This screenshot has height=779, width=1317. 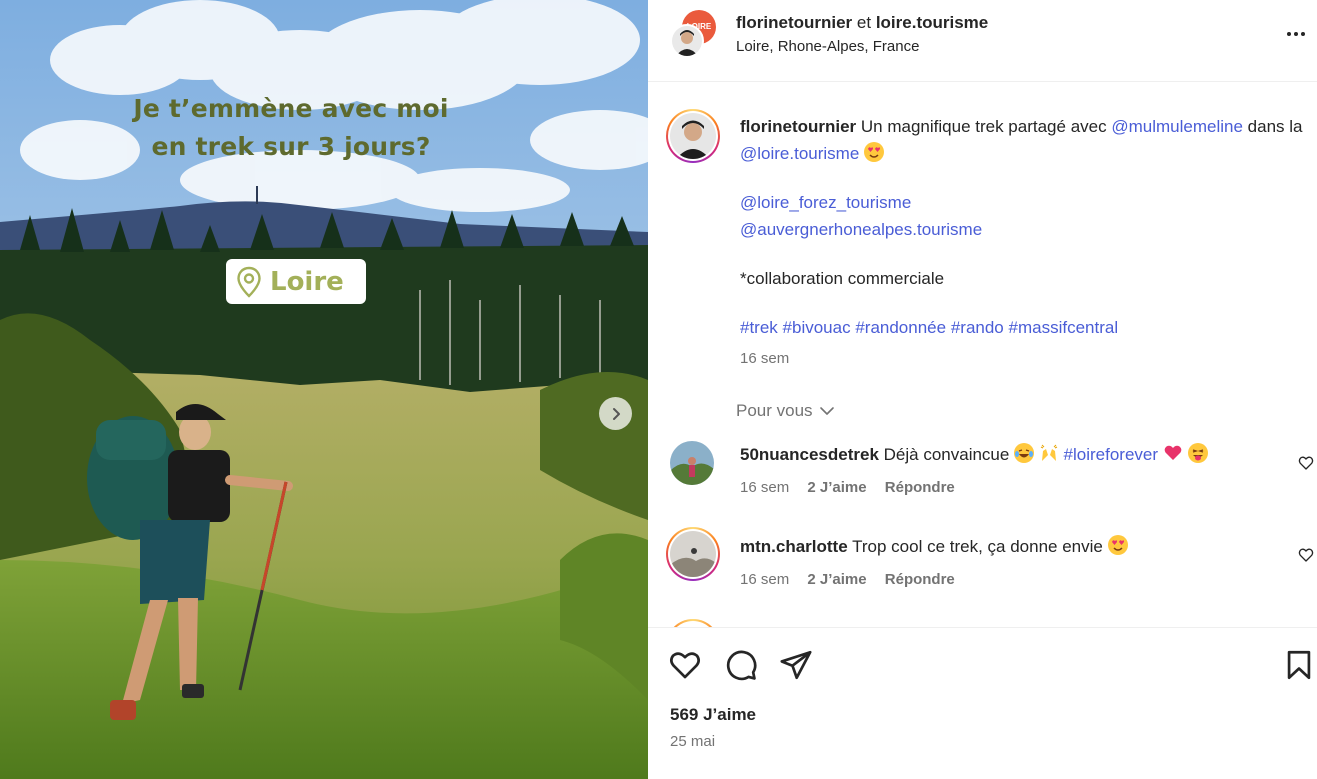 I want to click on more-icon, so click(x=1296, y=34).